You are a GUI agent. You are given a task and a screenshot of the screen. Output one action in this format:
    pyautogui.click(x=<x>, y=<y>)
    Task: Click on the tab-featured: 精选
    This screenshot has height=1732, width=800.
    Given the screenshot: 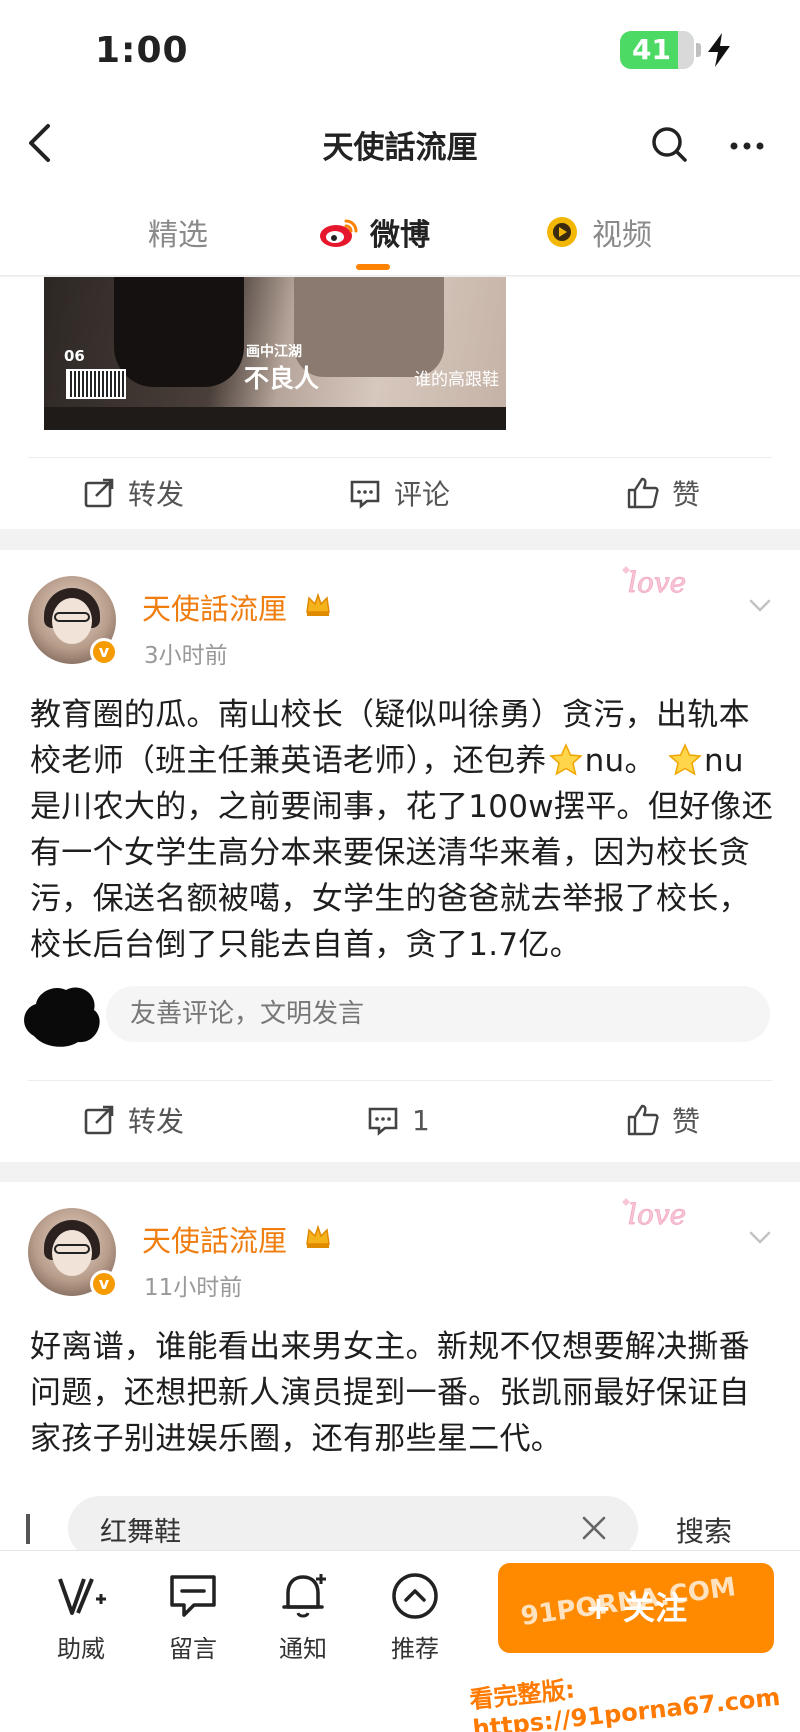 What is the action you would take?
    pyautogui.click(x=178, y=232)
    